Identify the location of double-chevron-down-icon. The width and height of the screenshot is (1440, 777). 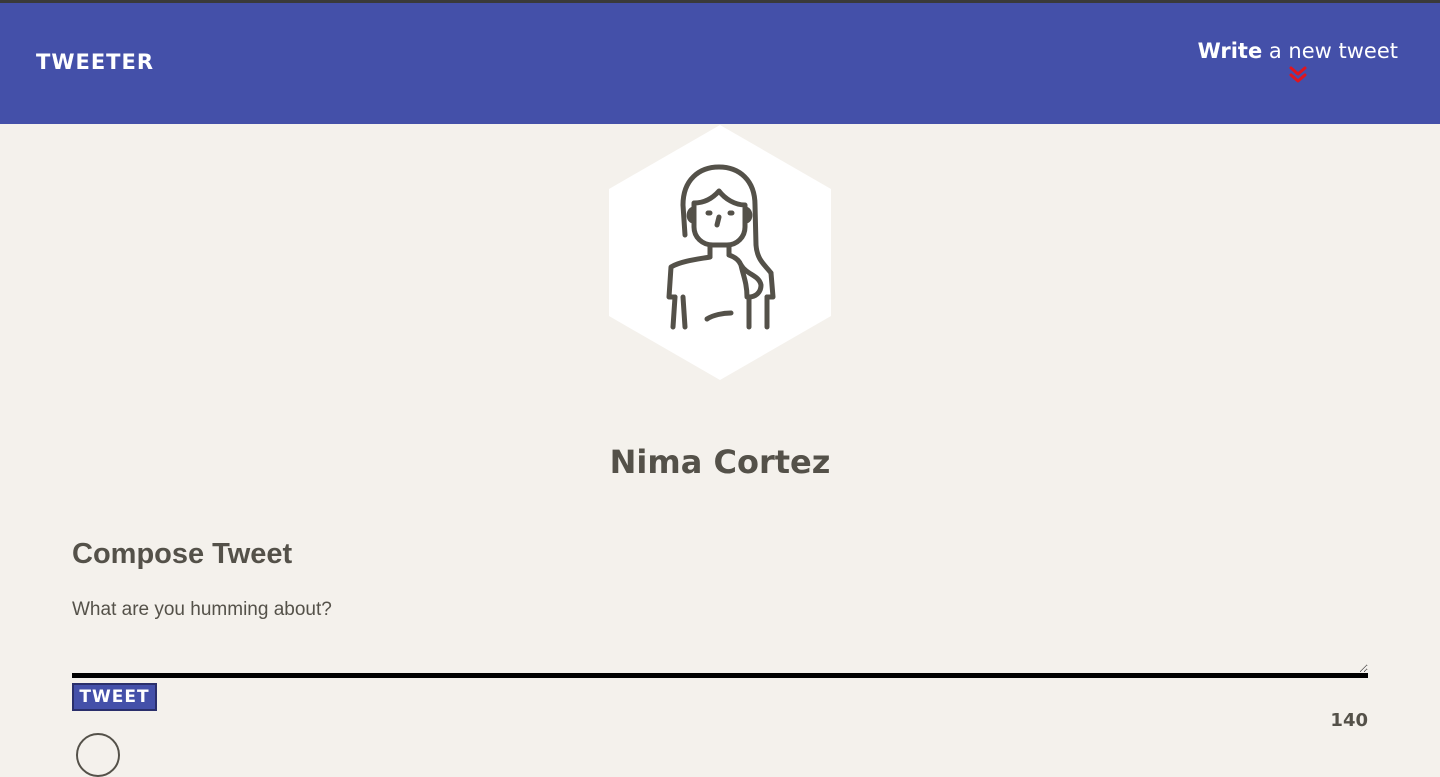
(1298, 75).